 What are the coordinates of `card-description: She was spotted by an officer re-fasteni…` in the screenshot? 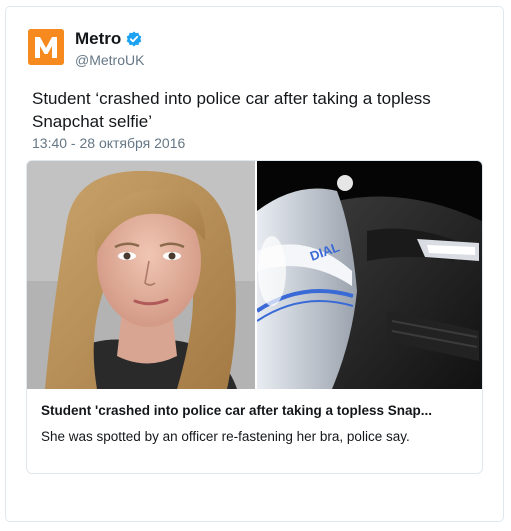 It's located at (225, 436).